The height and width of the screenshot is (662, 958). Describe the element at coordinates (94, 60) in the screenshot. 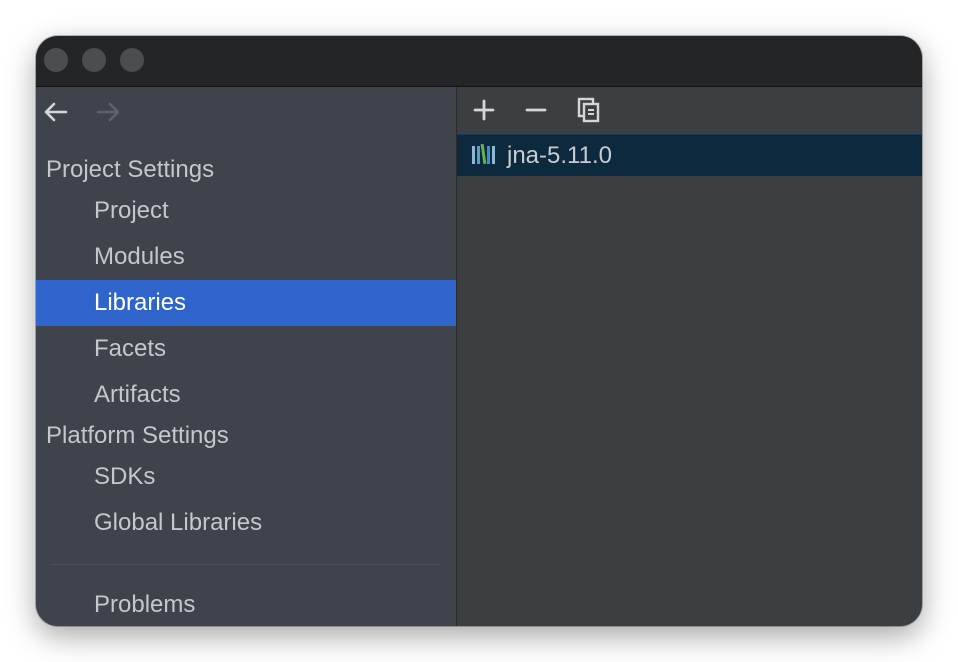

I see `minimize-window-button` at that location.